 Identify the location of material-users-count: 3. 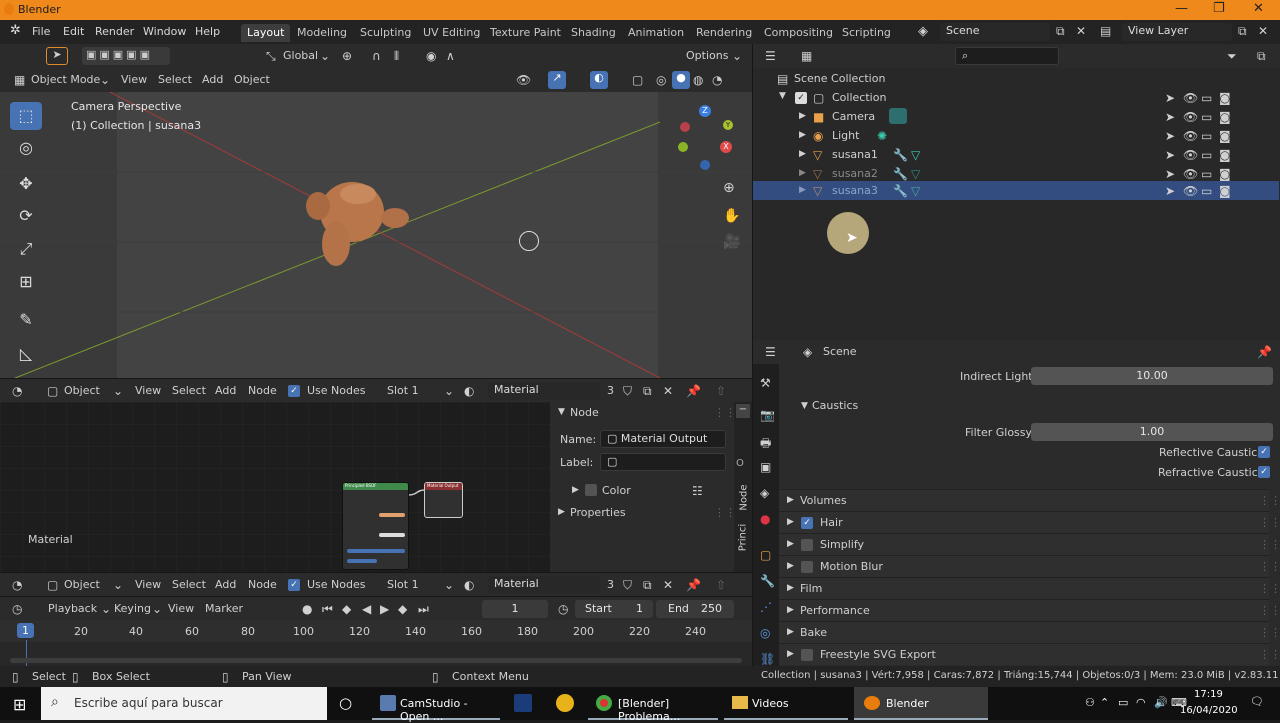
(610, 584).